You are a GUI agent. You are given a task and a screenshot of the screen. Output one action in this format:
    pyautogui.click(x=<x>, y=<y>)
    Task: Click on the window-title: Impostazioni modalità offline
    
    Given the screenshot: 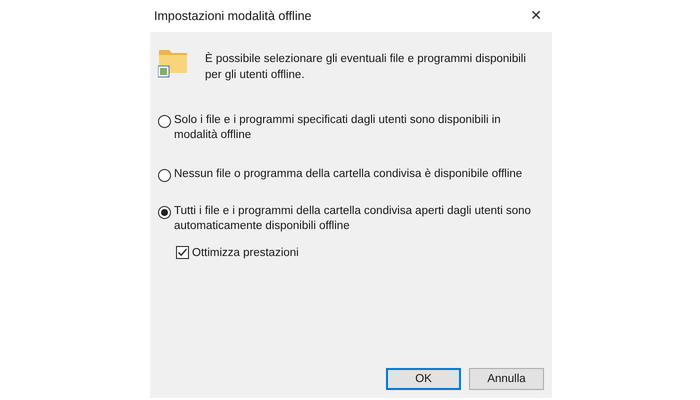 What is the action you would take?
    pyautogui.click(x=233, y=16)
    